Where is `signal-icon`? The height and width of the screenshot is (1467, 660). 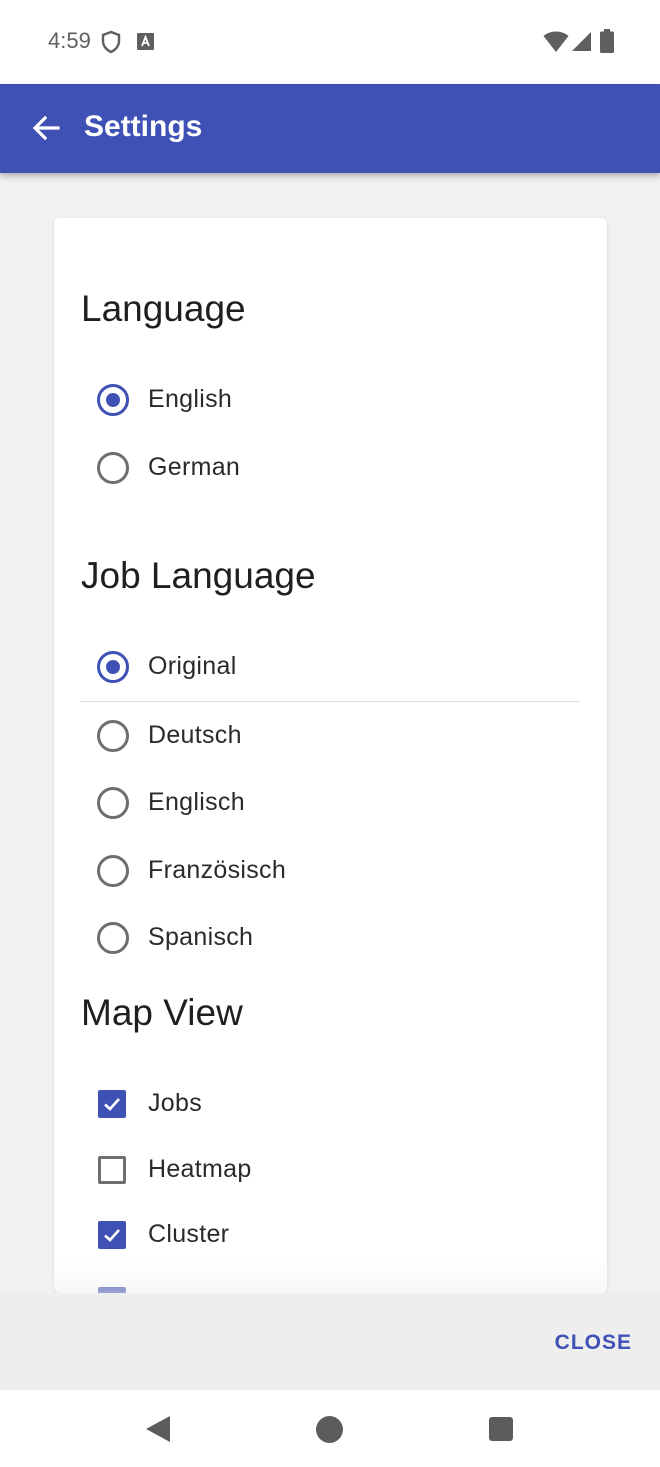 signal-icon is located at coordinates (581, 44).